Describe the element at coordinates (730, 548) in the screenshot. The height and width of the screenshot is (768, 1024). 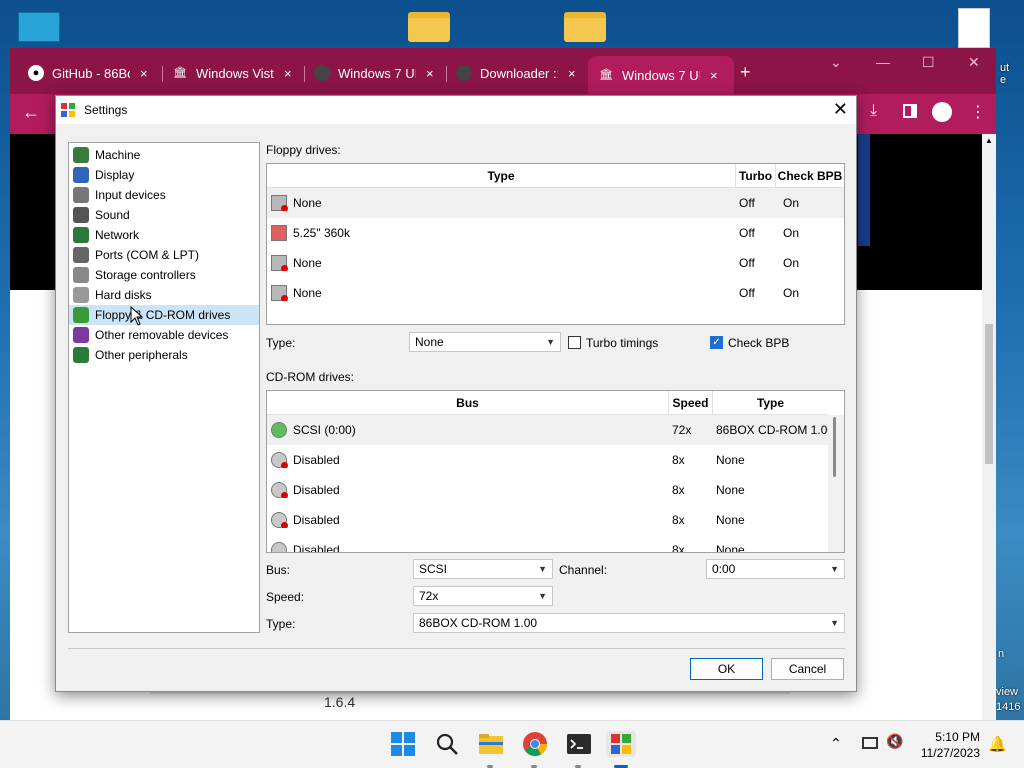
I see `cdrom-type-cell: None` at that location.